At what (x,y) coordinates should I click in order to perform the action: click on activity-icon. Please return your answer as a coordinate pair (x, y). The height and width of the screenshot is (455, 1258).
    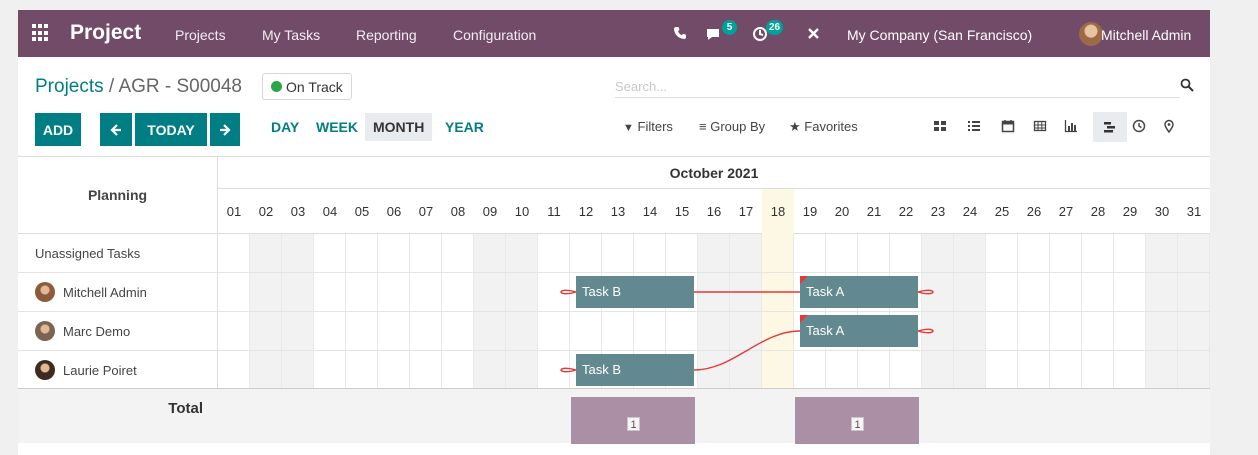
    Looking at the image, I should click on (1139, 126).